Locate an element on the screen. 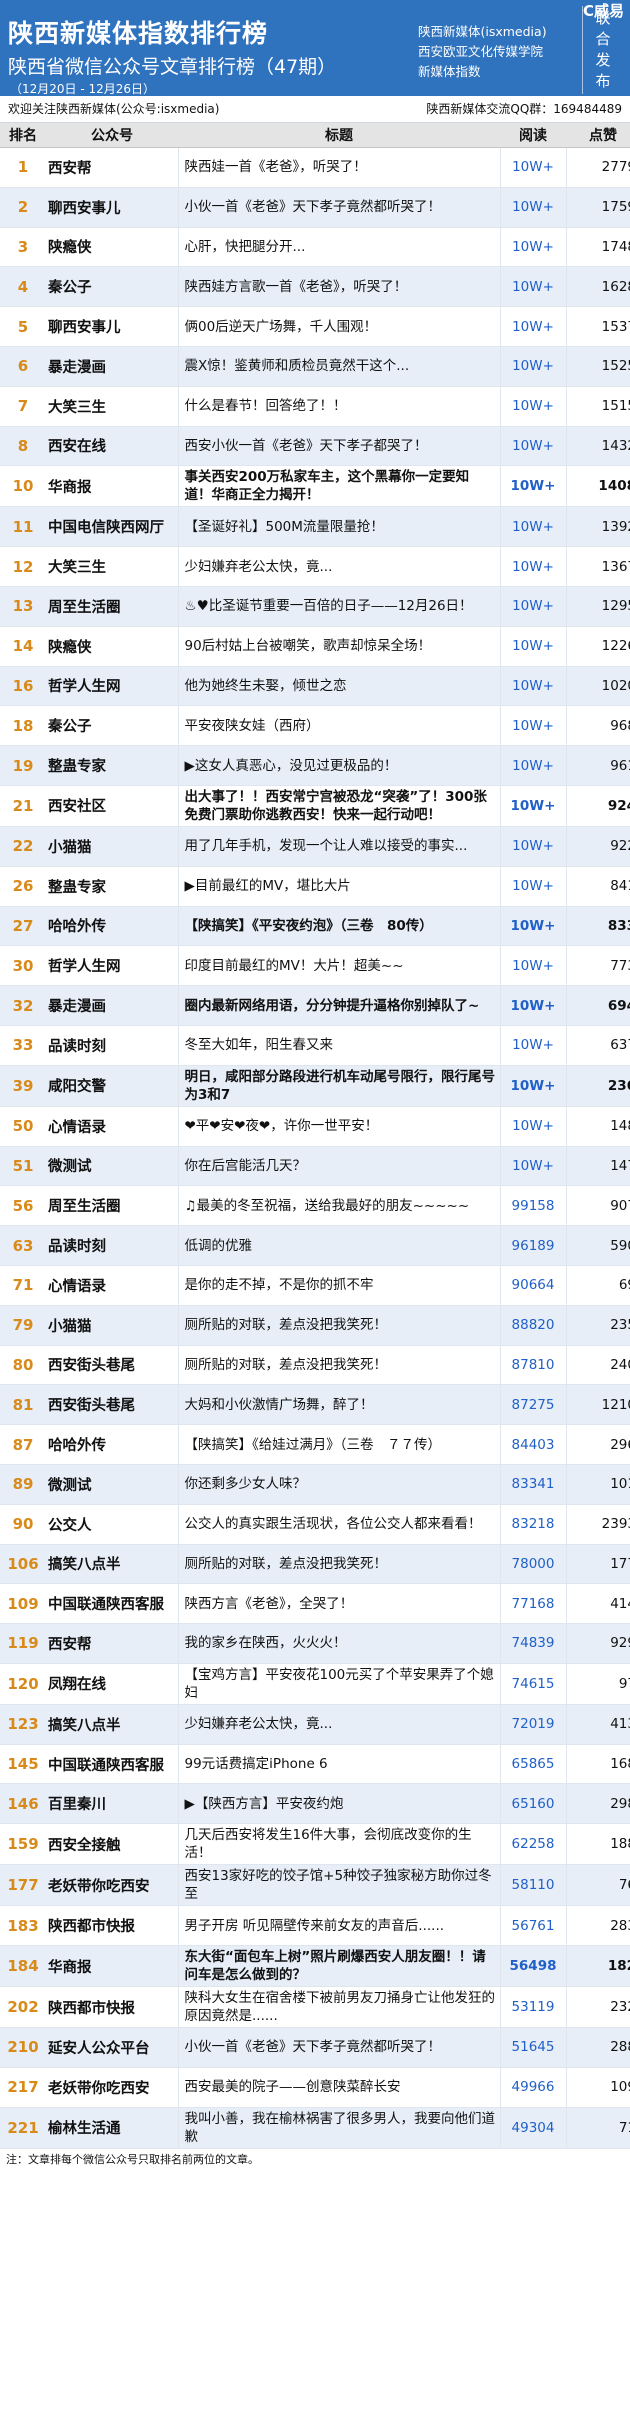 This screenshot has height=2411, width=630. likes-cell: 240 is located at coordinates (597, 1365).